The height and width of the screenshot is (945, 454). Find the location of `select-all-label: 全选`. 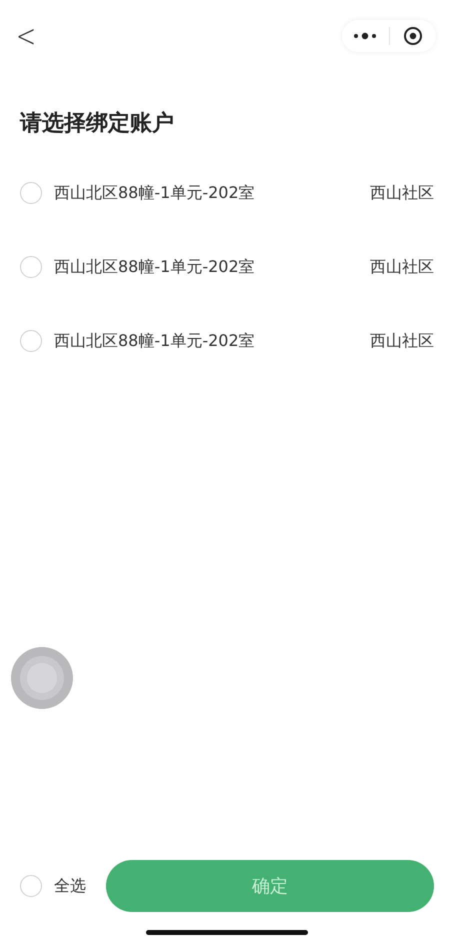

select-all-label: 全选 is located at coordinates (70, 886).